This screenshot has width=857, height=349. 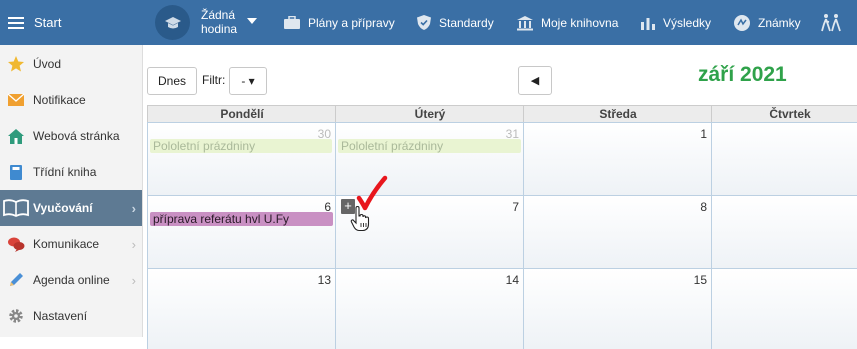 I want to click on day-number: 8, so click(x=703, y=207).